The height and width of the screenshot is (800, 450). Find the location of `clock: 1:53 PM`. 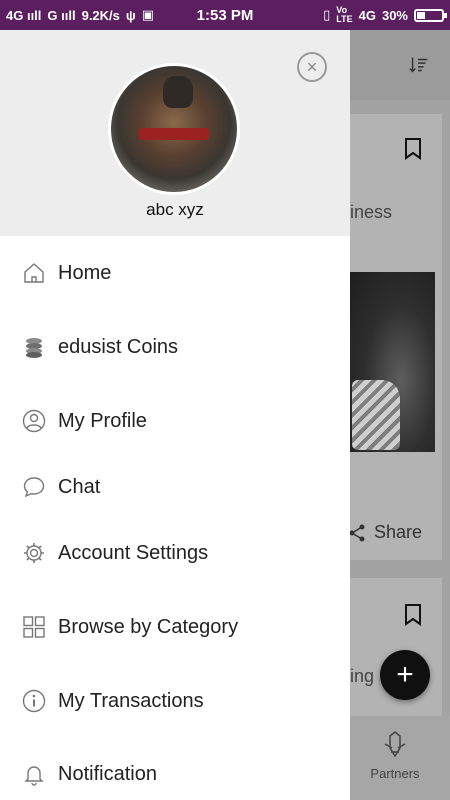

clock: 1:53 PM is located at coordinates (225, 15).